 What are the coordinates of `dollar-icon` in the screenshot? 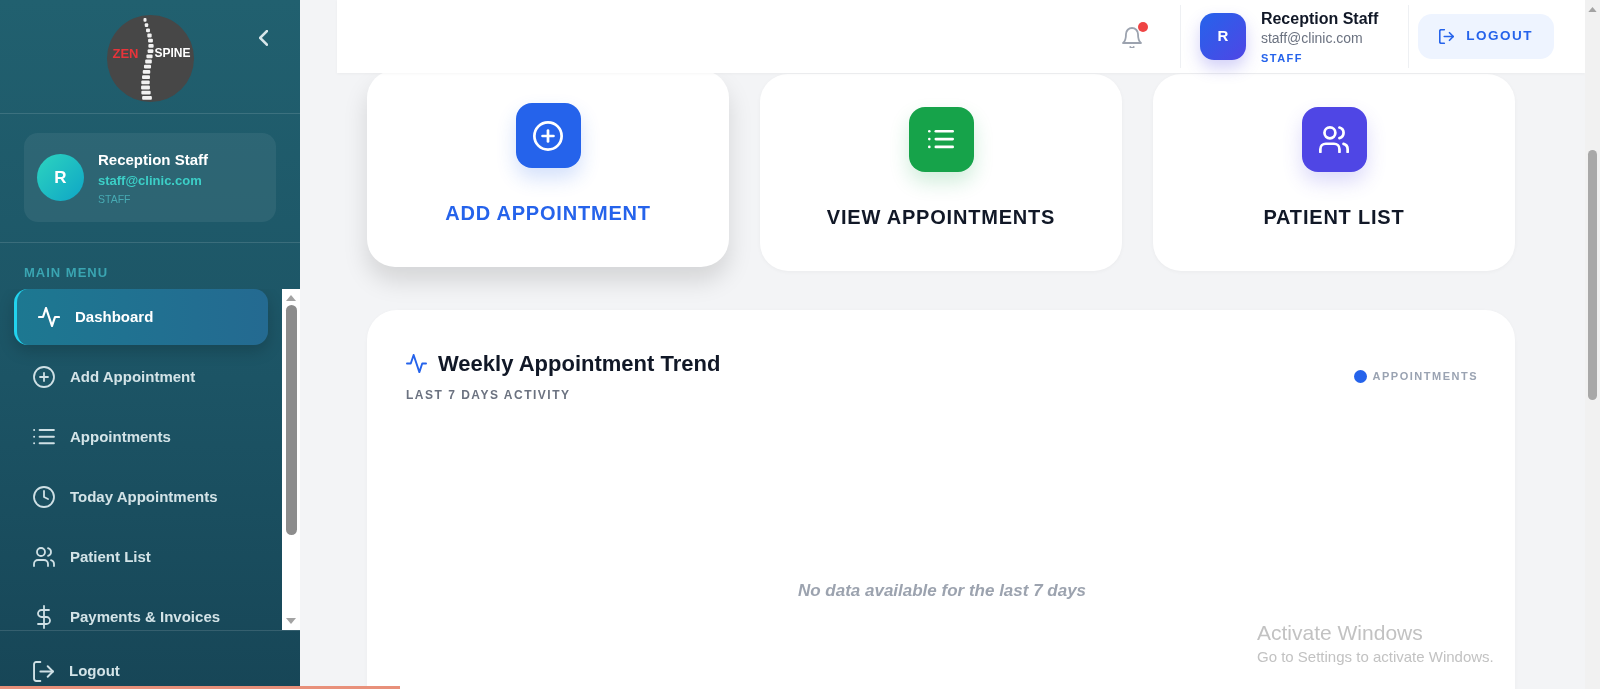 It's located at (44, 617).